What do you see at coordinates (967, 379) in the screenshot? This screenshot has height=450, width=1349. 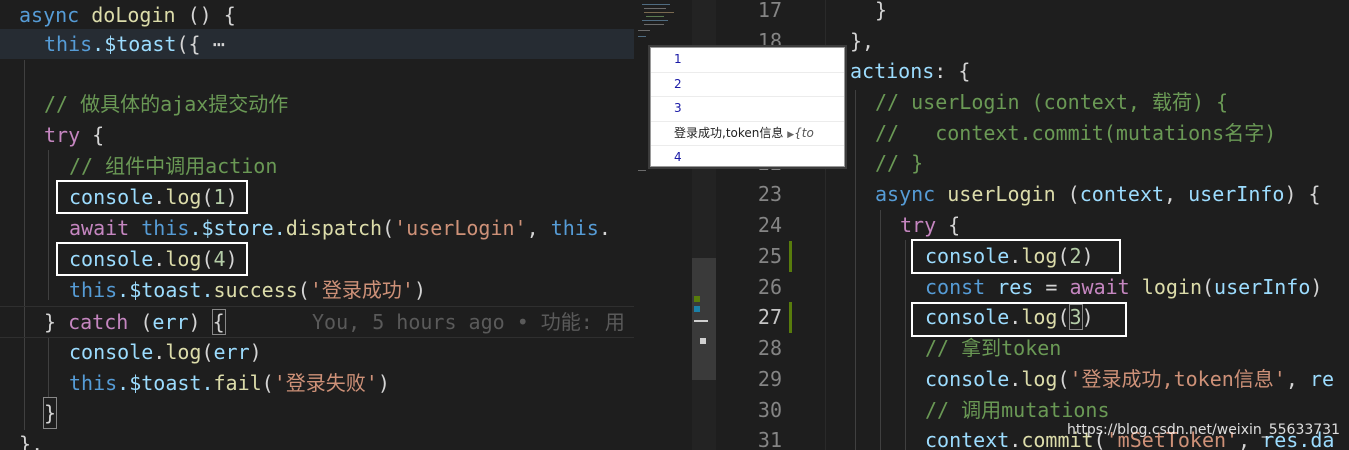 I see `object-token: console` at bounding box center [967, 379].